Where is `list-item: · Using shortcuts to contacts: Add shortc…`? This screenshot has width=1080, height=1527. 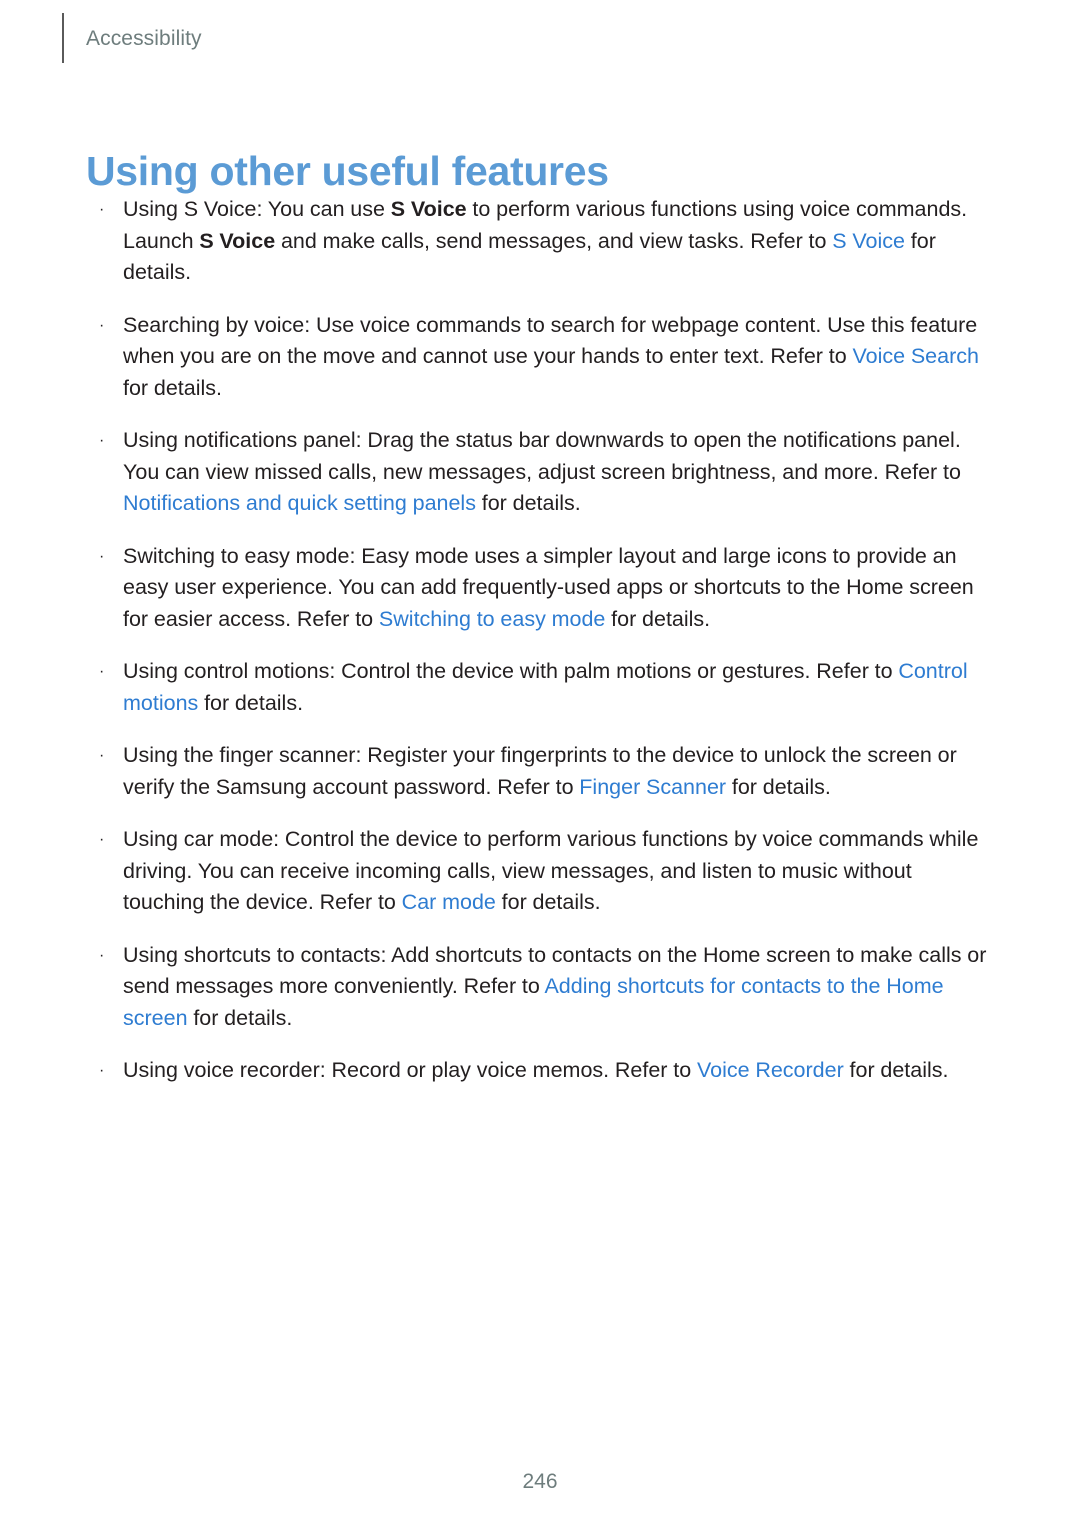
list-item: · Using shortcuts to contacts: Add shortc… is located at coordinates (547, 987).